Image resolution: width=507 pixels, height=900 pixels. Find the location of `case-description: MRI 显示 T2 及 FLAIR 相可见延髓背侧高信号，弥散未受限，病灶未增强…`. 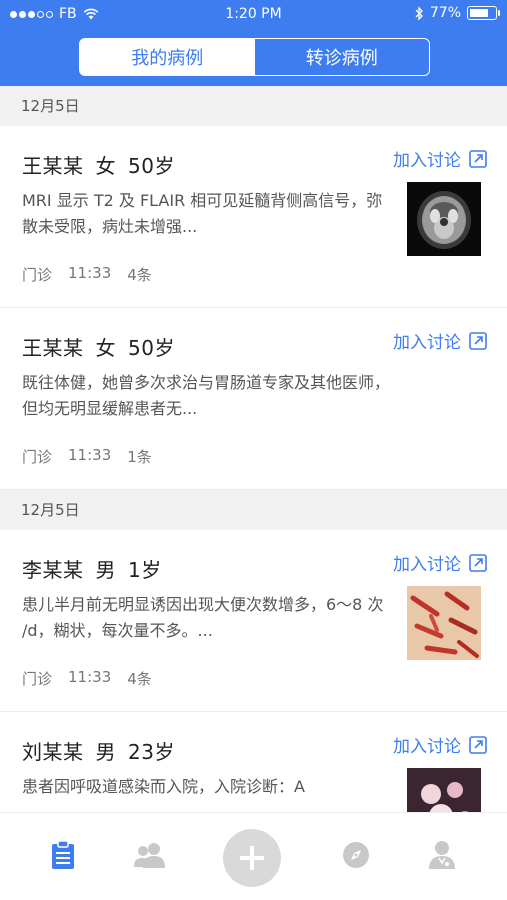

case-description: MRI 显示 T2 及 FLAIR 相可见延髓背侧高信号，弥散未受限，病灶未增强… is located at coordinates (202, 213).